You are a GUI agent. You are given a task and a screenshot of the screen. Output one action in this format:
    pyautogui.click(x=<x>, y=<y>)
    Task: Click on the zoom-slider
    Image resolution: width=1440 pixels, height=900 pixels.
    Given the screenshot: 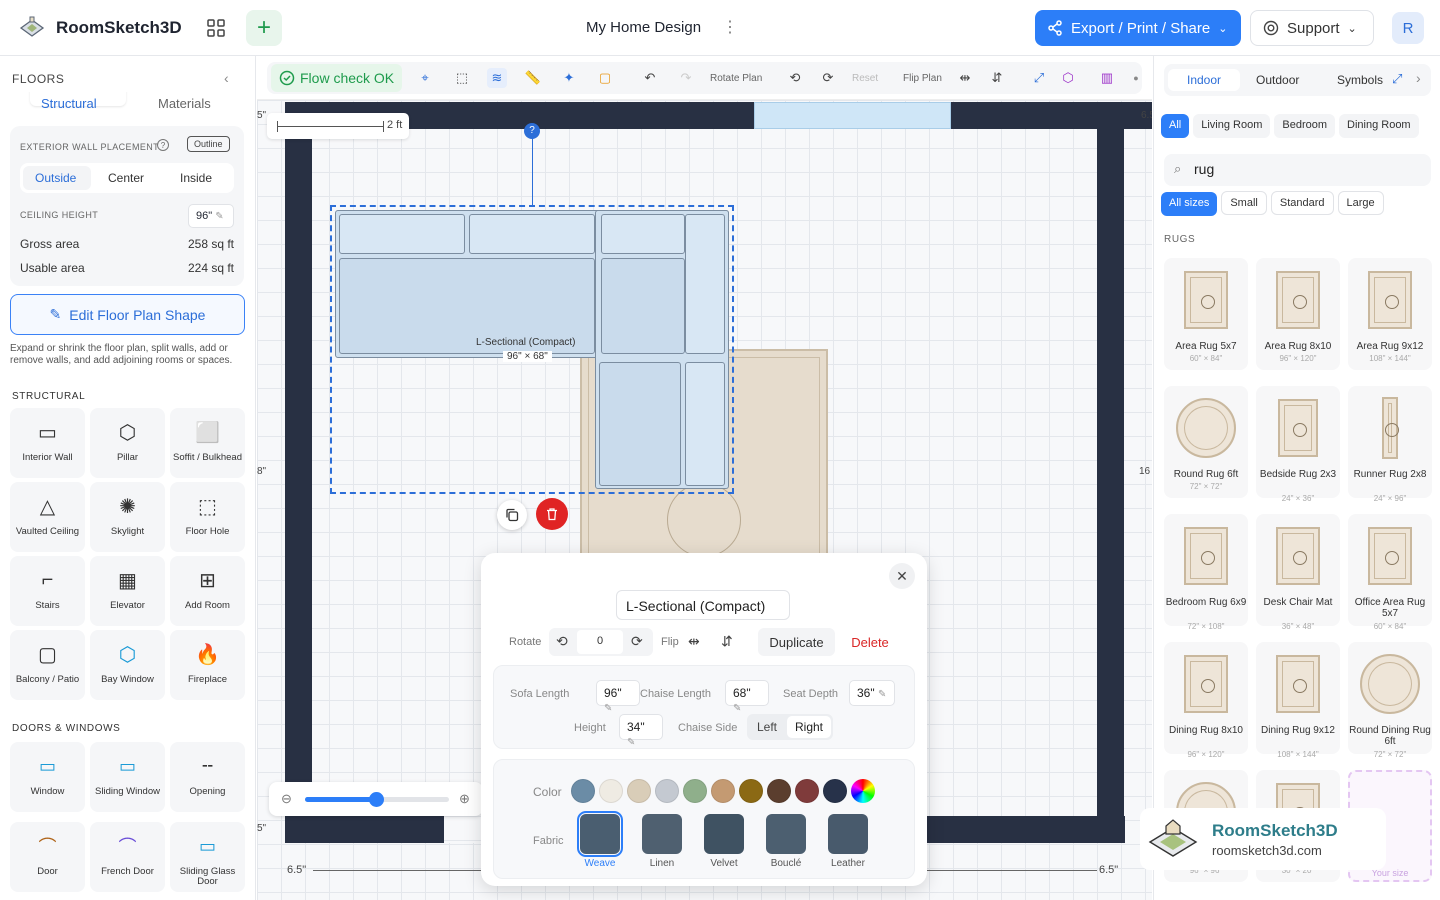 What is the action you would take?
    pyautogui.click(x=377, y=799)
    